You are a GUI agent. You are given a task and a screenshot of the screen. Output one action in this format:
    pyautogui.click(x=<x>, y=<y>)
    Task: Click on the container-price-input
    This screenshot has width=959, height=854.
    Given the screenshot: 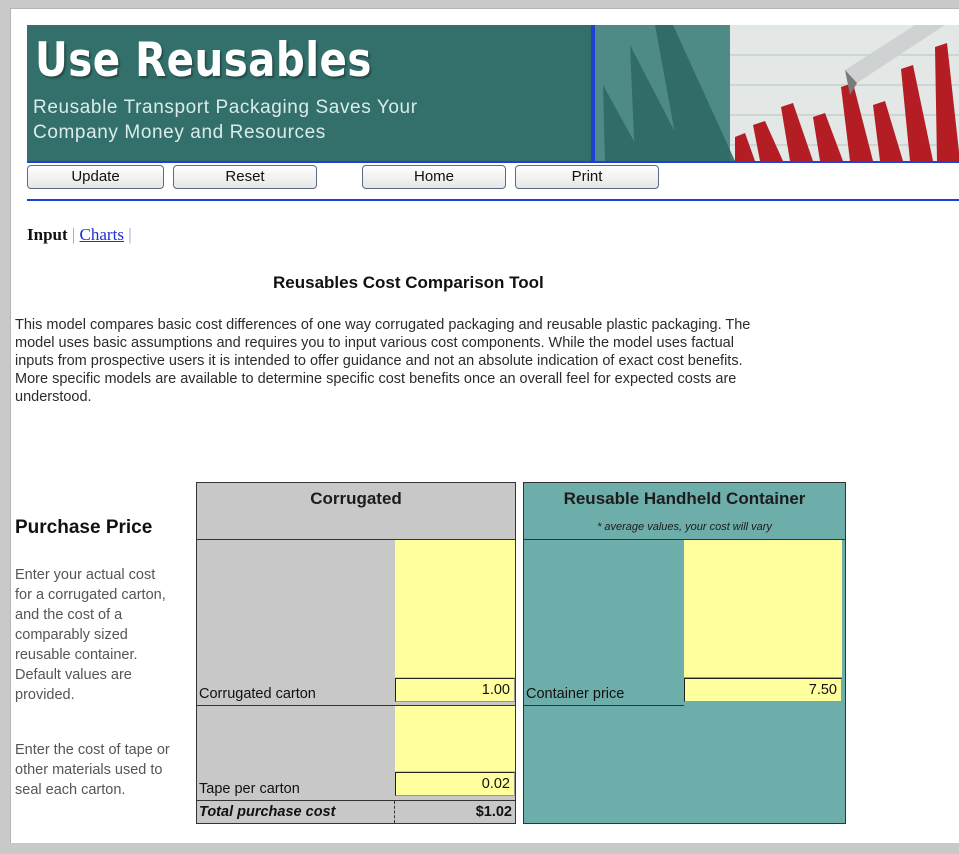 What is the action you would take?
    pyautogui.click(x=763, y=690)
    